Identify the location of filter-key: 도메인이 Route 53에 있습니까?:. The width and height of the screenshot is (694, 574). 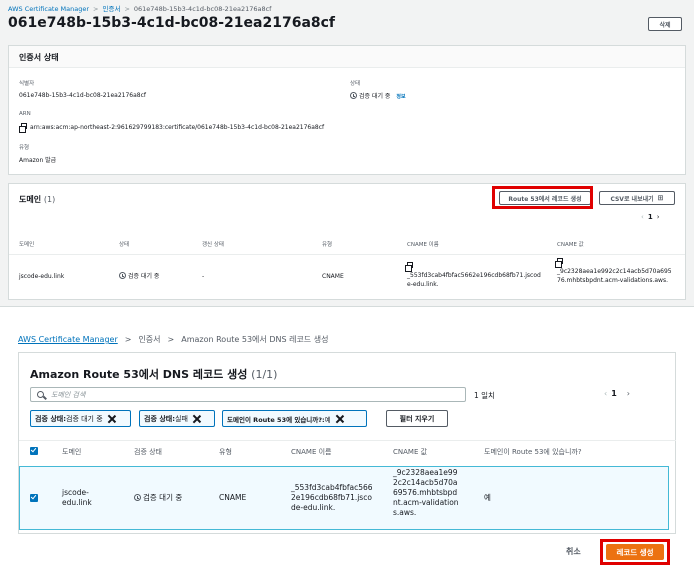
(276, 419).